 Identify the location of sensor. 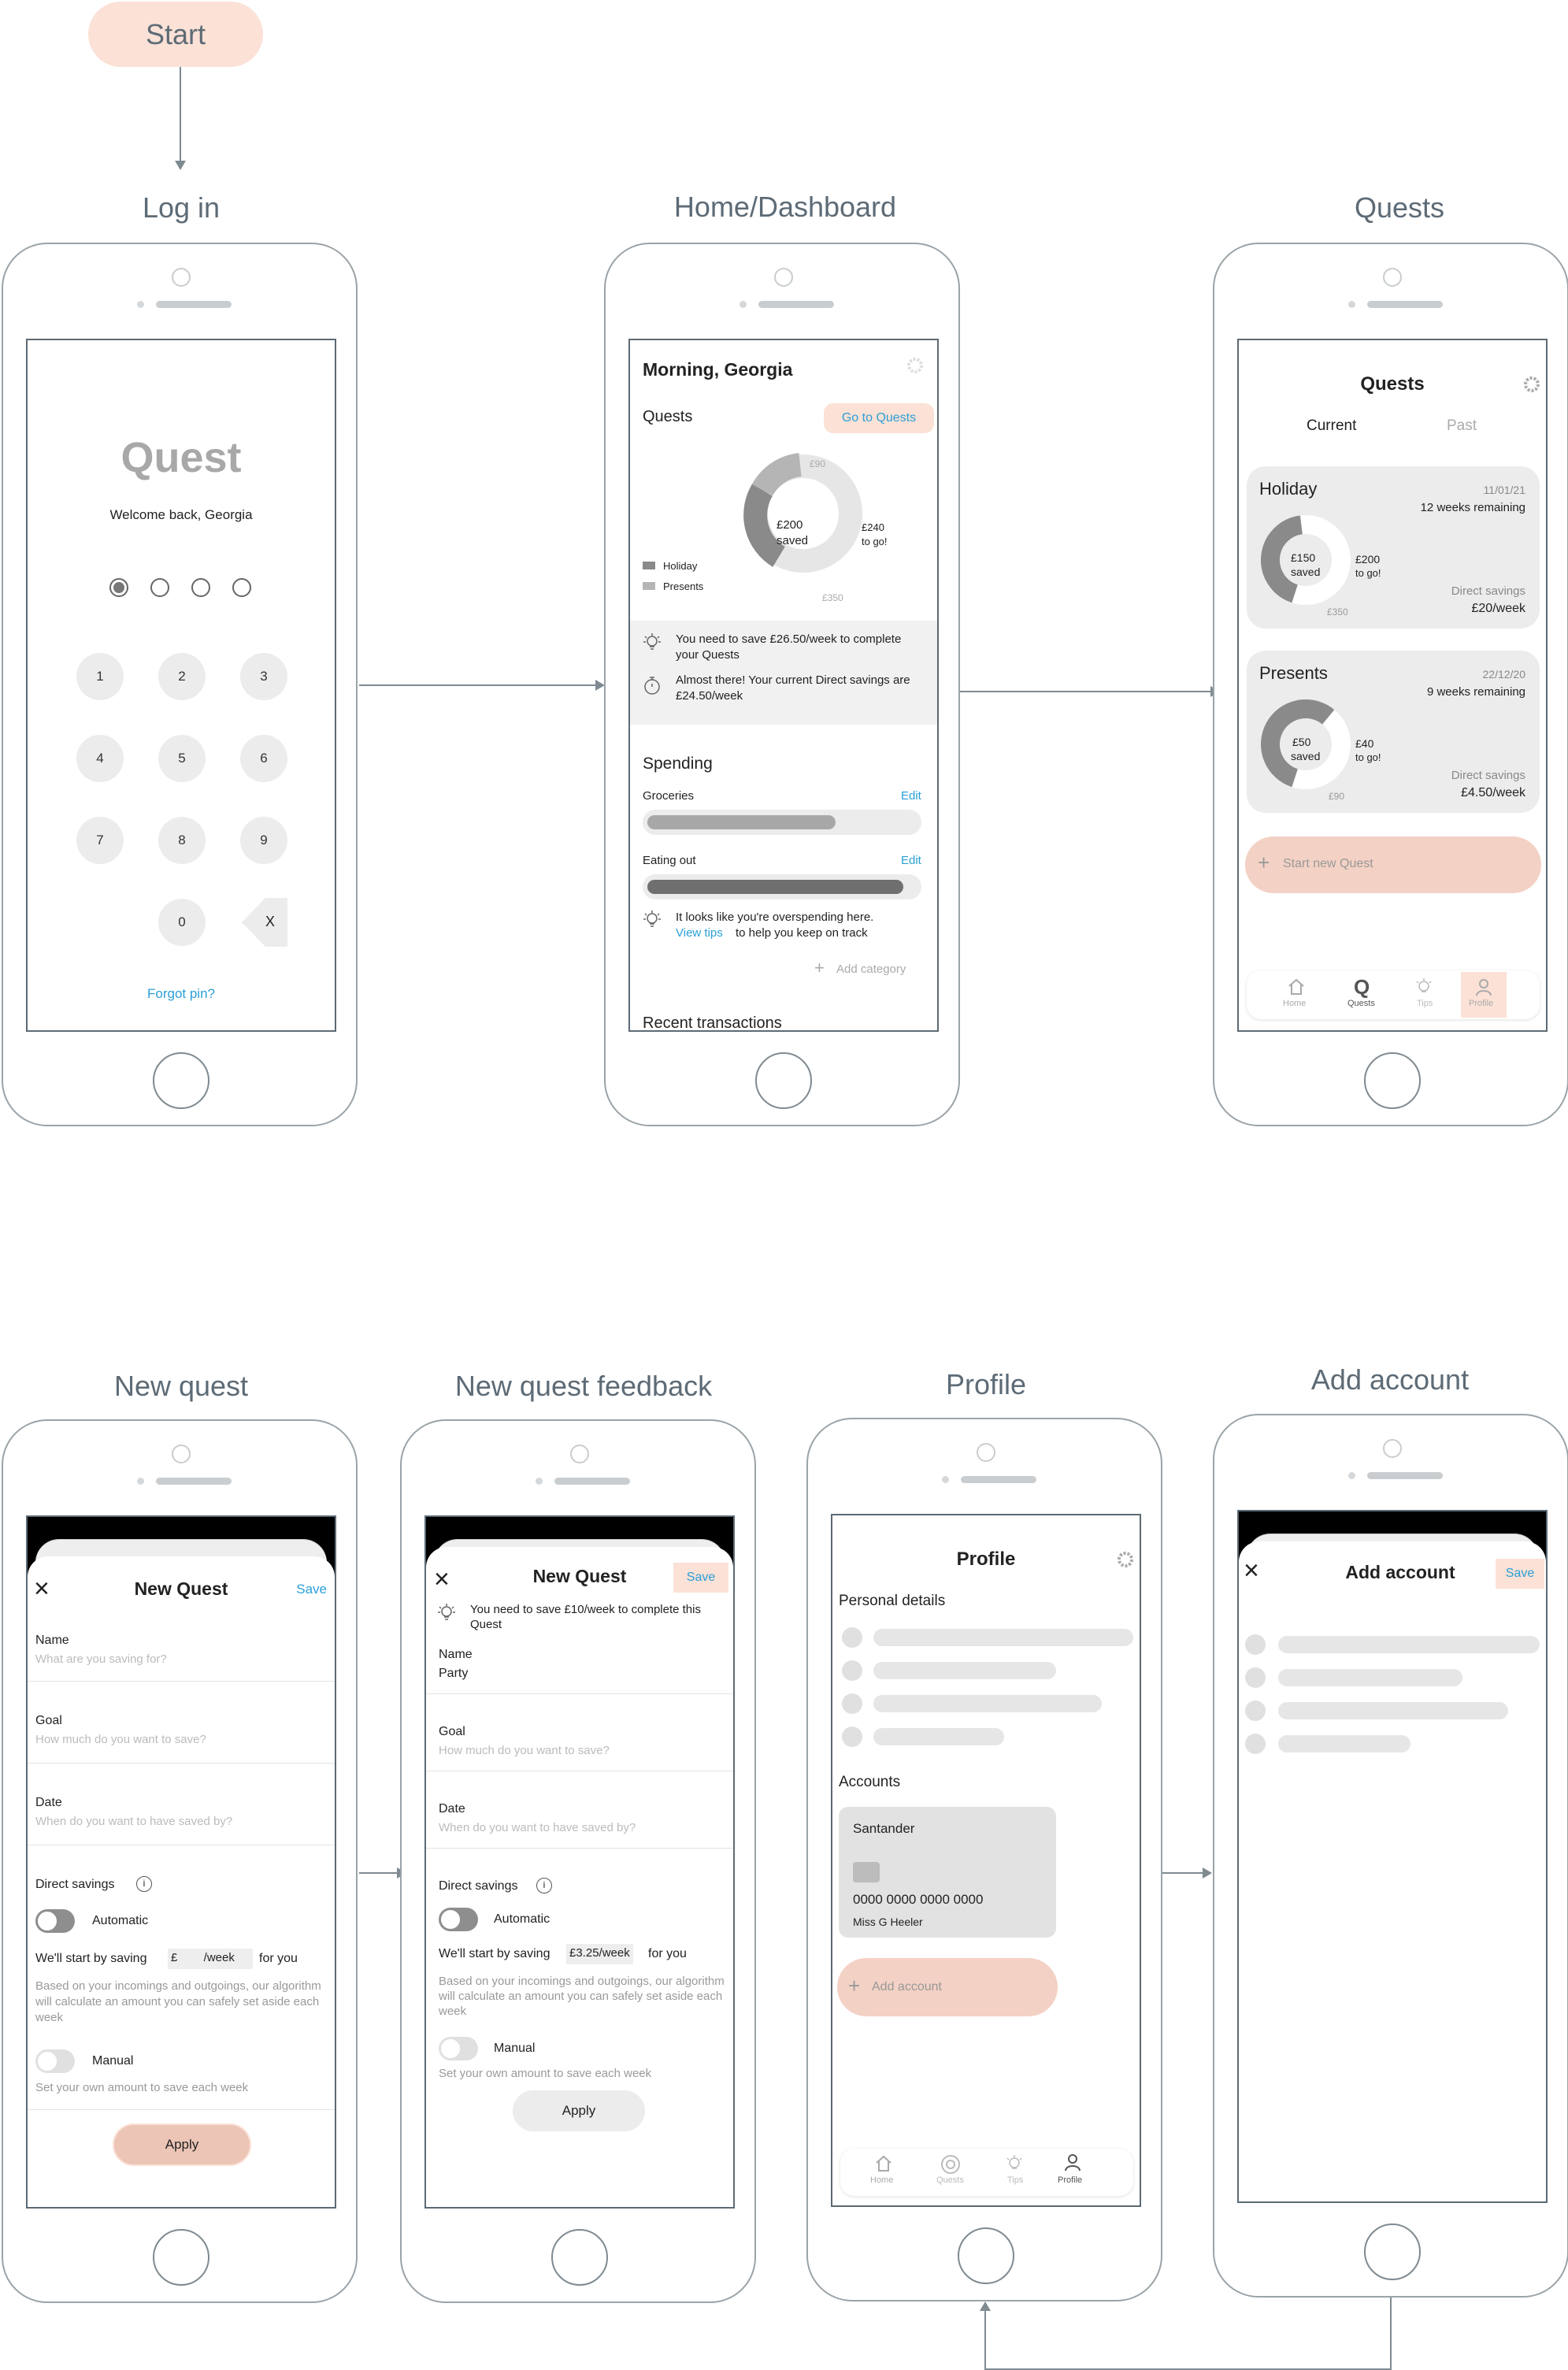
(140, 1481).